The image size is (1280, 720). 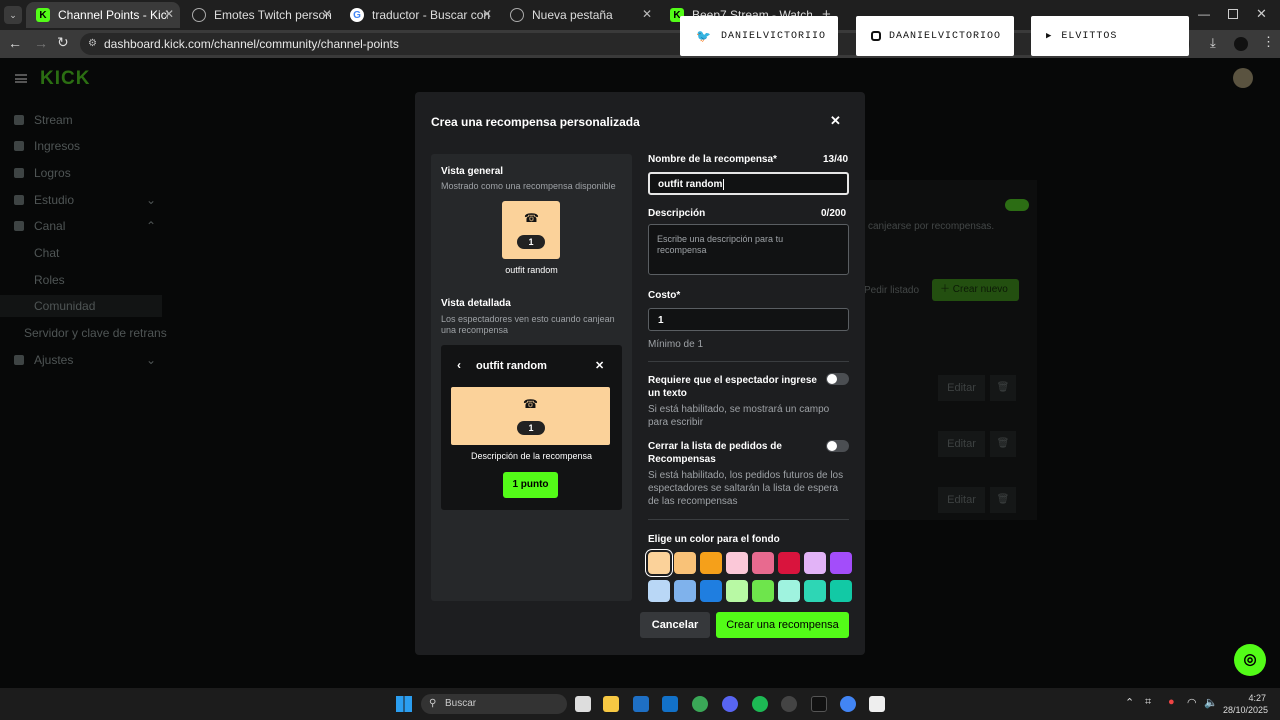 What do you see at coordinates (41, 43) in the screenshot?
I see `forward-icon: →` at bounding box center [41, 43].